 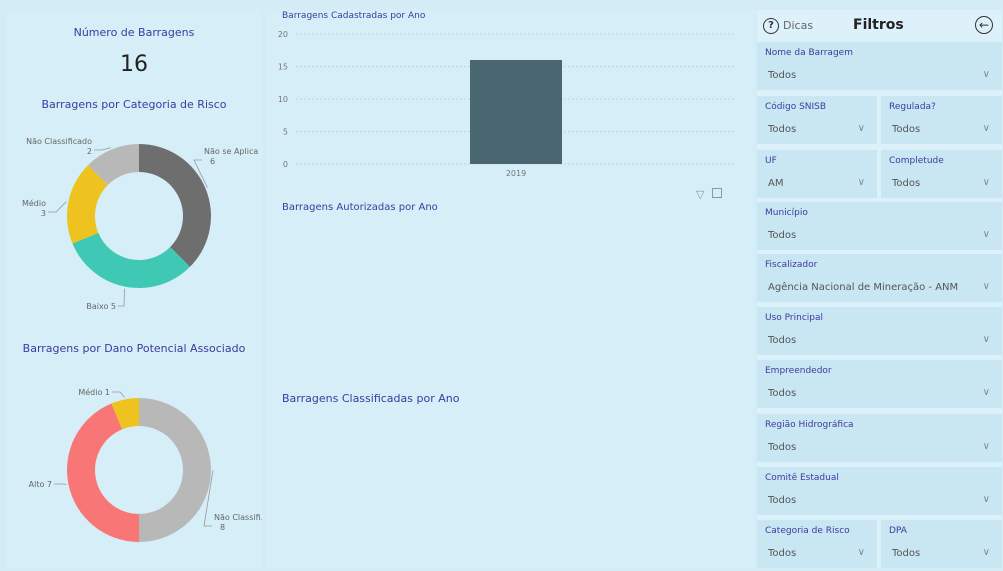 I want to click on slicer-completude: Completude Todos ∨, so click(x=941, y=174).